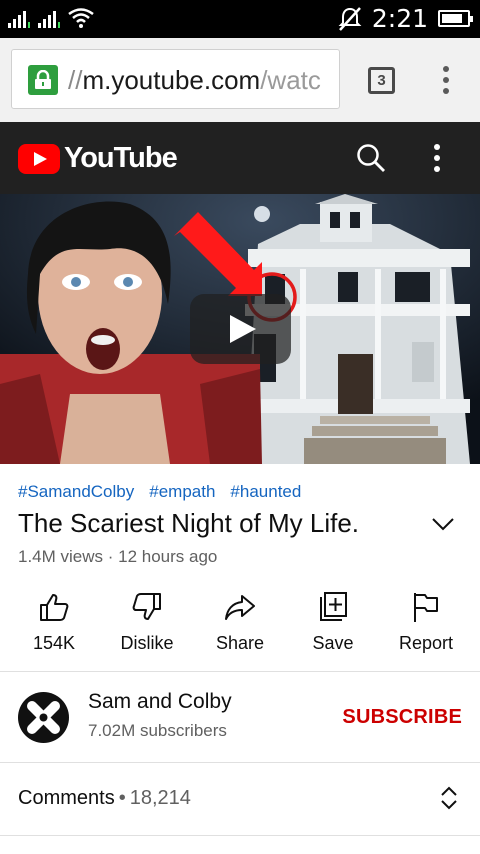 This screenshot has height=854, width=480. I want to click on more-options-icon, so click(437, 158).